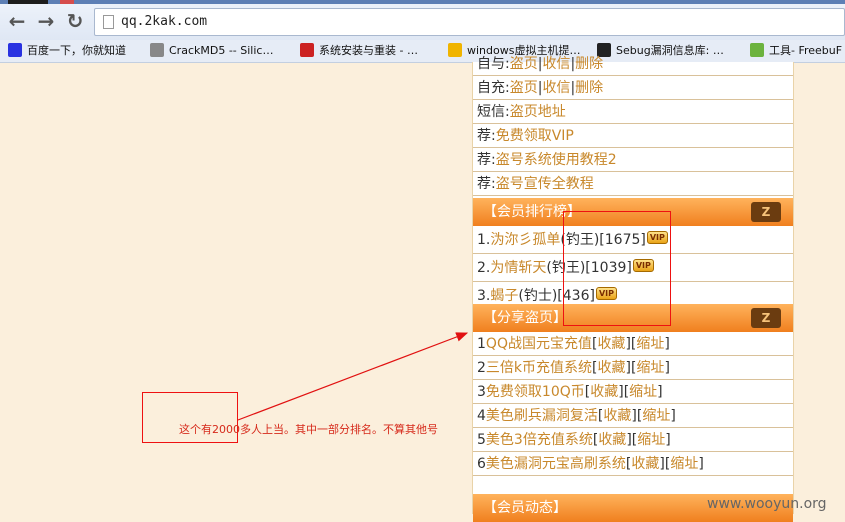 The image size is (845, 522). What do you see at coordinates (767, 504) in the screenshot?
I see `watermark-text: www.wooyun.org` at bounding box center [767, 504].